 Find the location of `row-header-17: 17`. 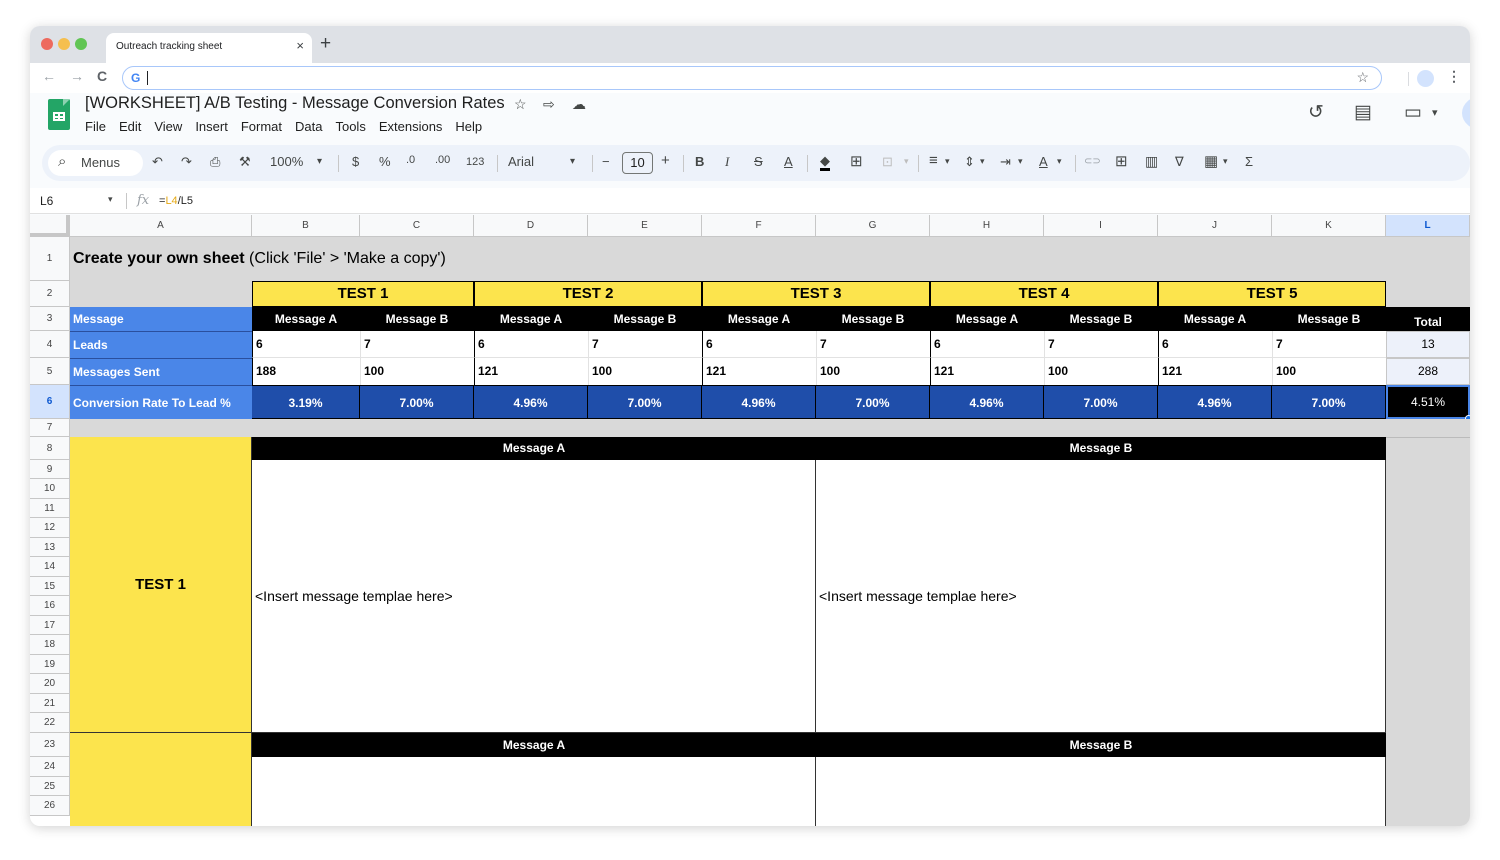

row-header-17: 17 is located at coordinates (50, 625).